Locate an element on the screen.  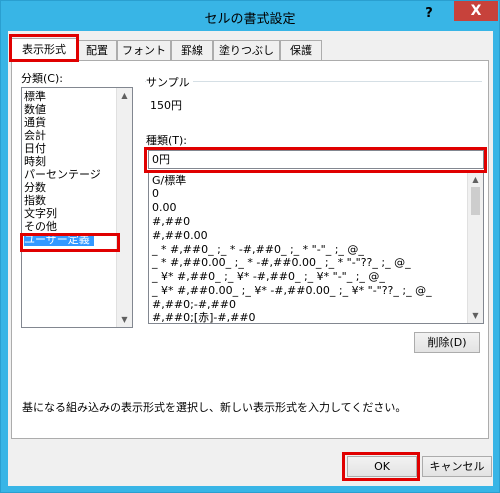
format-item: #,##0;[赤]-#,##0 is located at coordinates (204, 317).